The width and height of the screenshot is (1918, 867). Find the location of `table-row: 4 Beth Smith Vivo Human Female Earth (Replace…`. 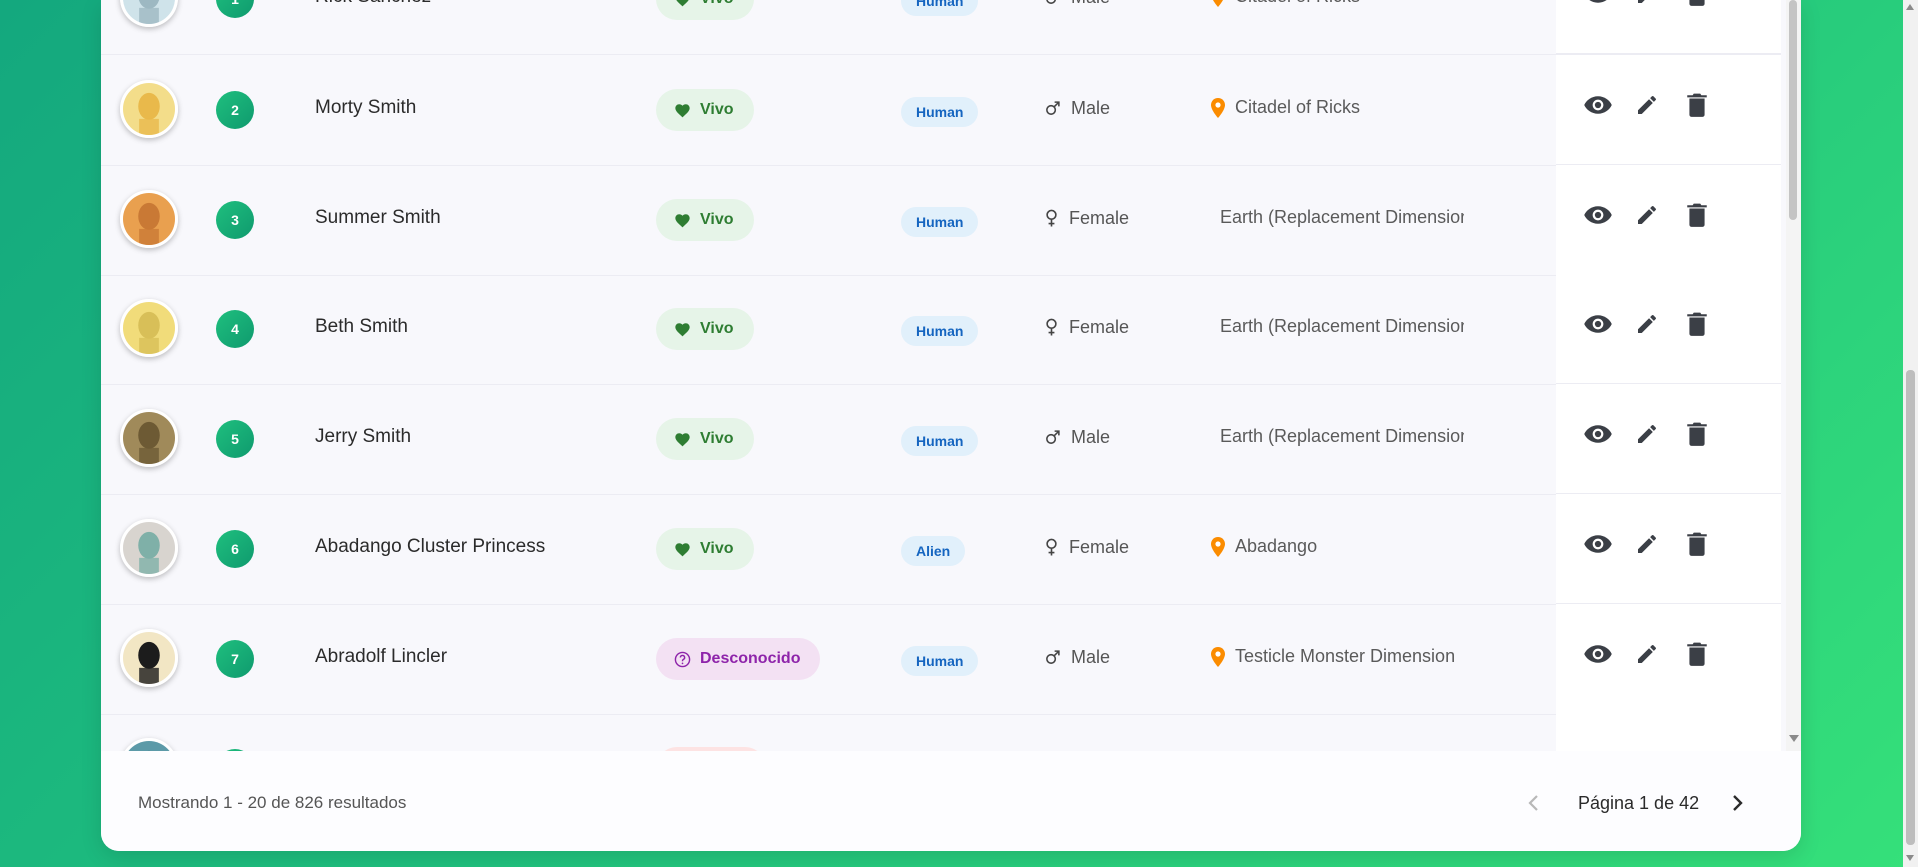

table-row: 4 Beth Smith Vivo Human Female Earth (Replace… is located at coordinates (941, 329).